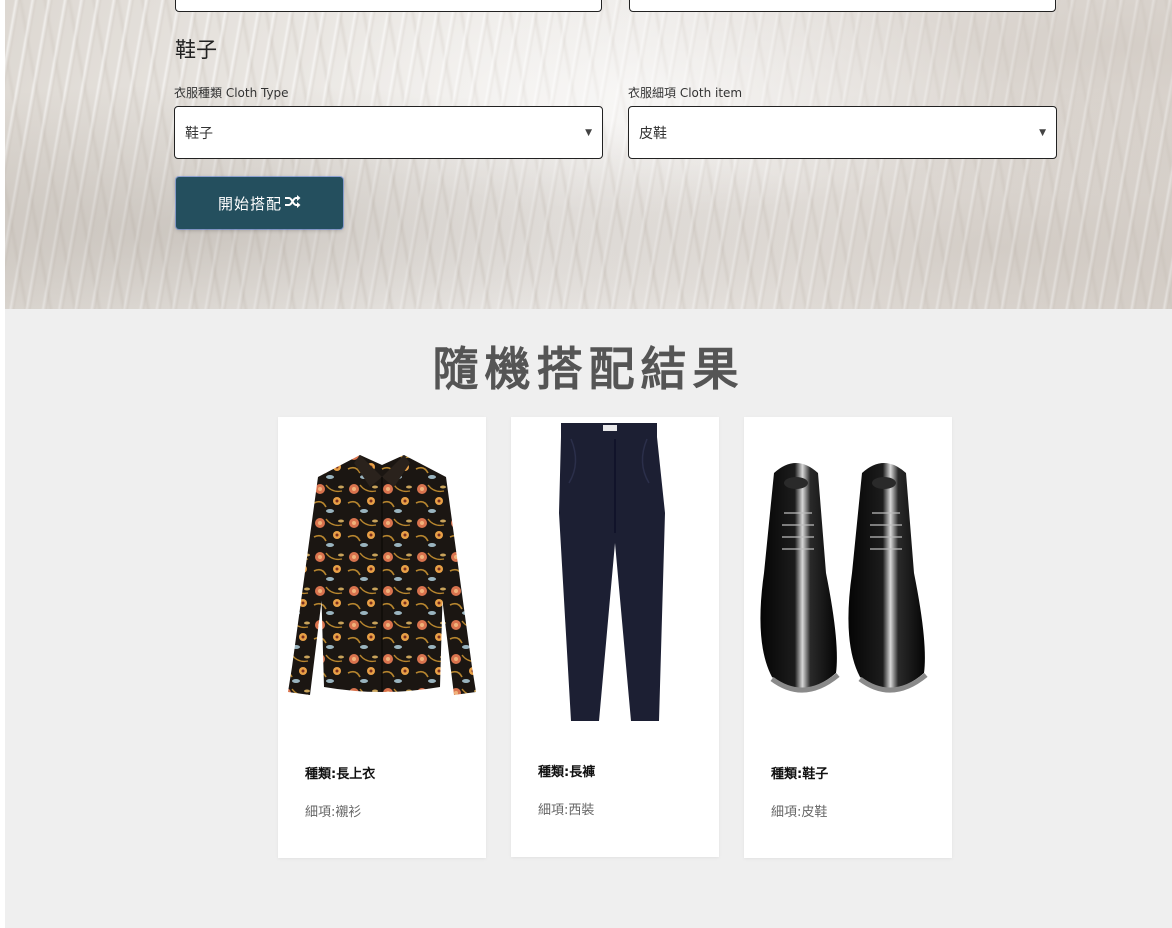 The image size is (1172, 928). I want to click on result-card-shoes: 種類:鞋子 細項:皮鞋, so click(848, 637).